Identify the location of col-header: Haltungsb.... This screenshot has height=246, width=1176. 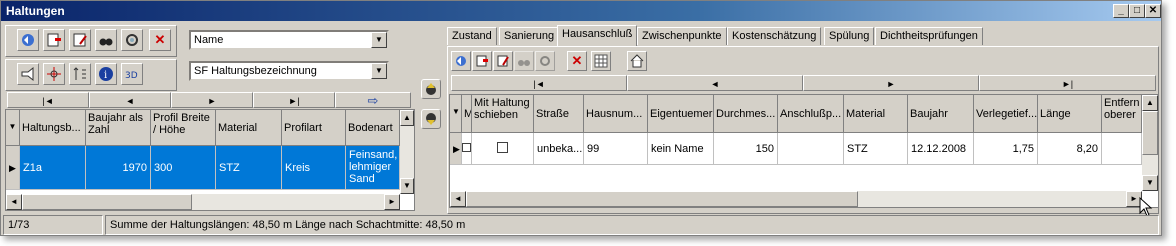
(53, 128).